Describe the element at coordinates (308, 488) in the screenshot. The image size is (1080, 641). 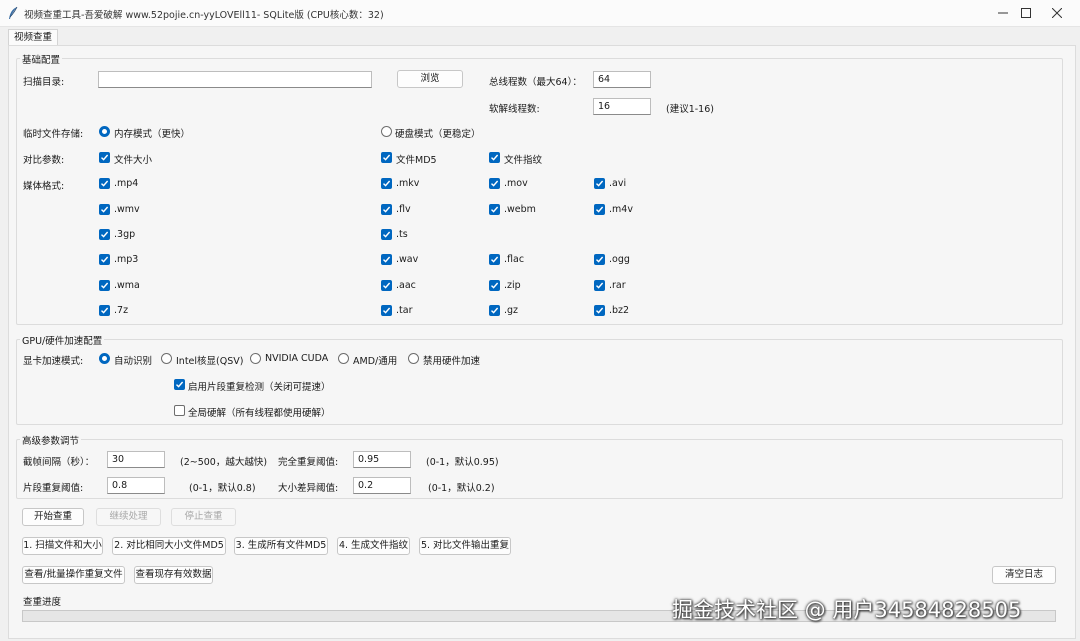
I see `size-diff-label: 大小差异阈值:` at that location.